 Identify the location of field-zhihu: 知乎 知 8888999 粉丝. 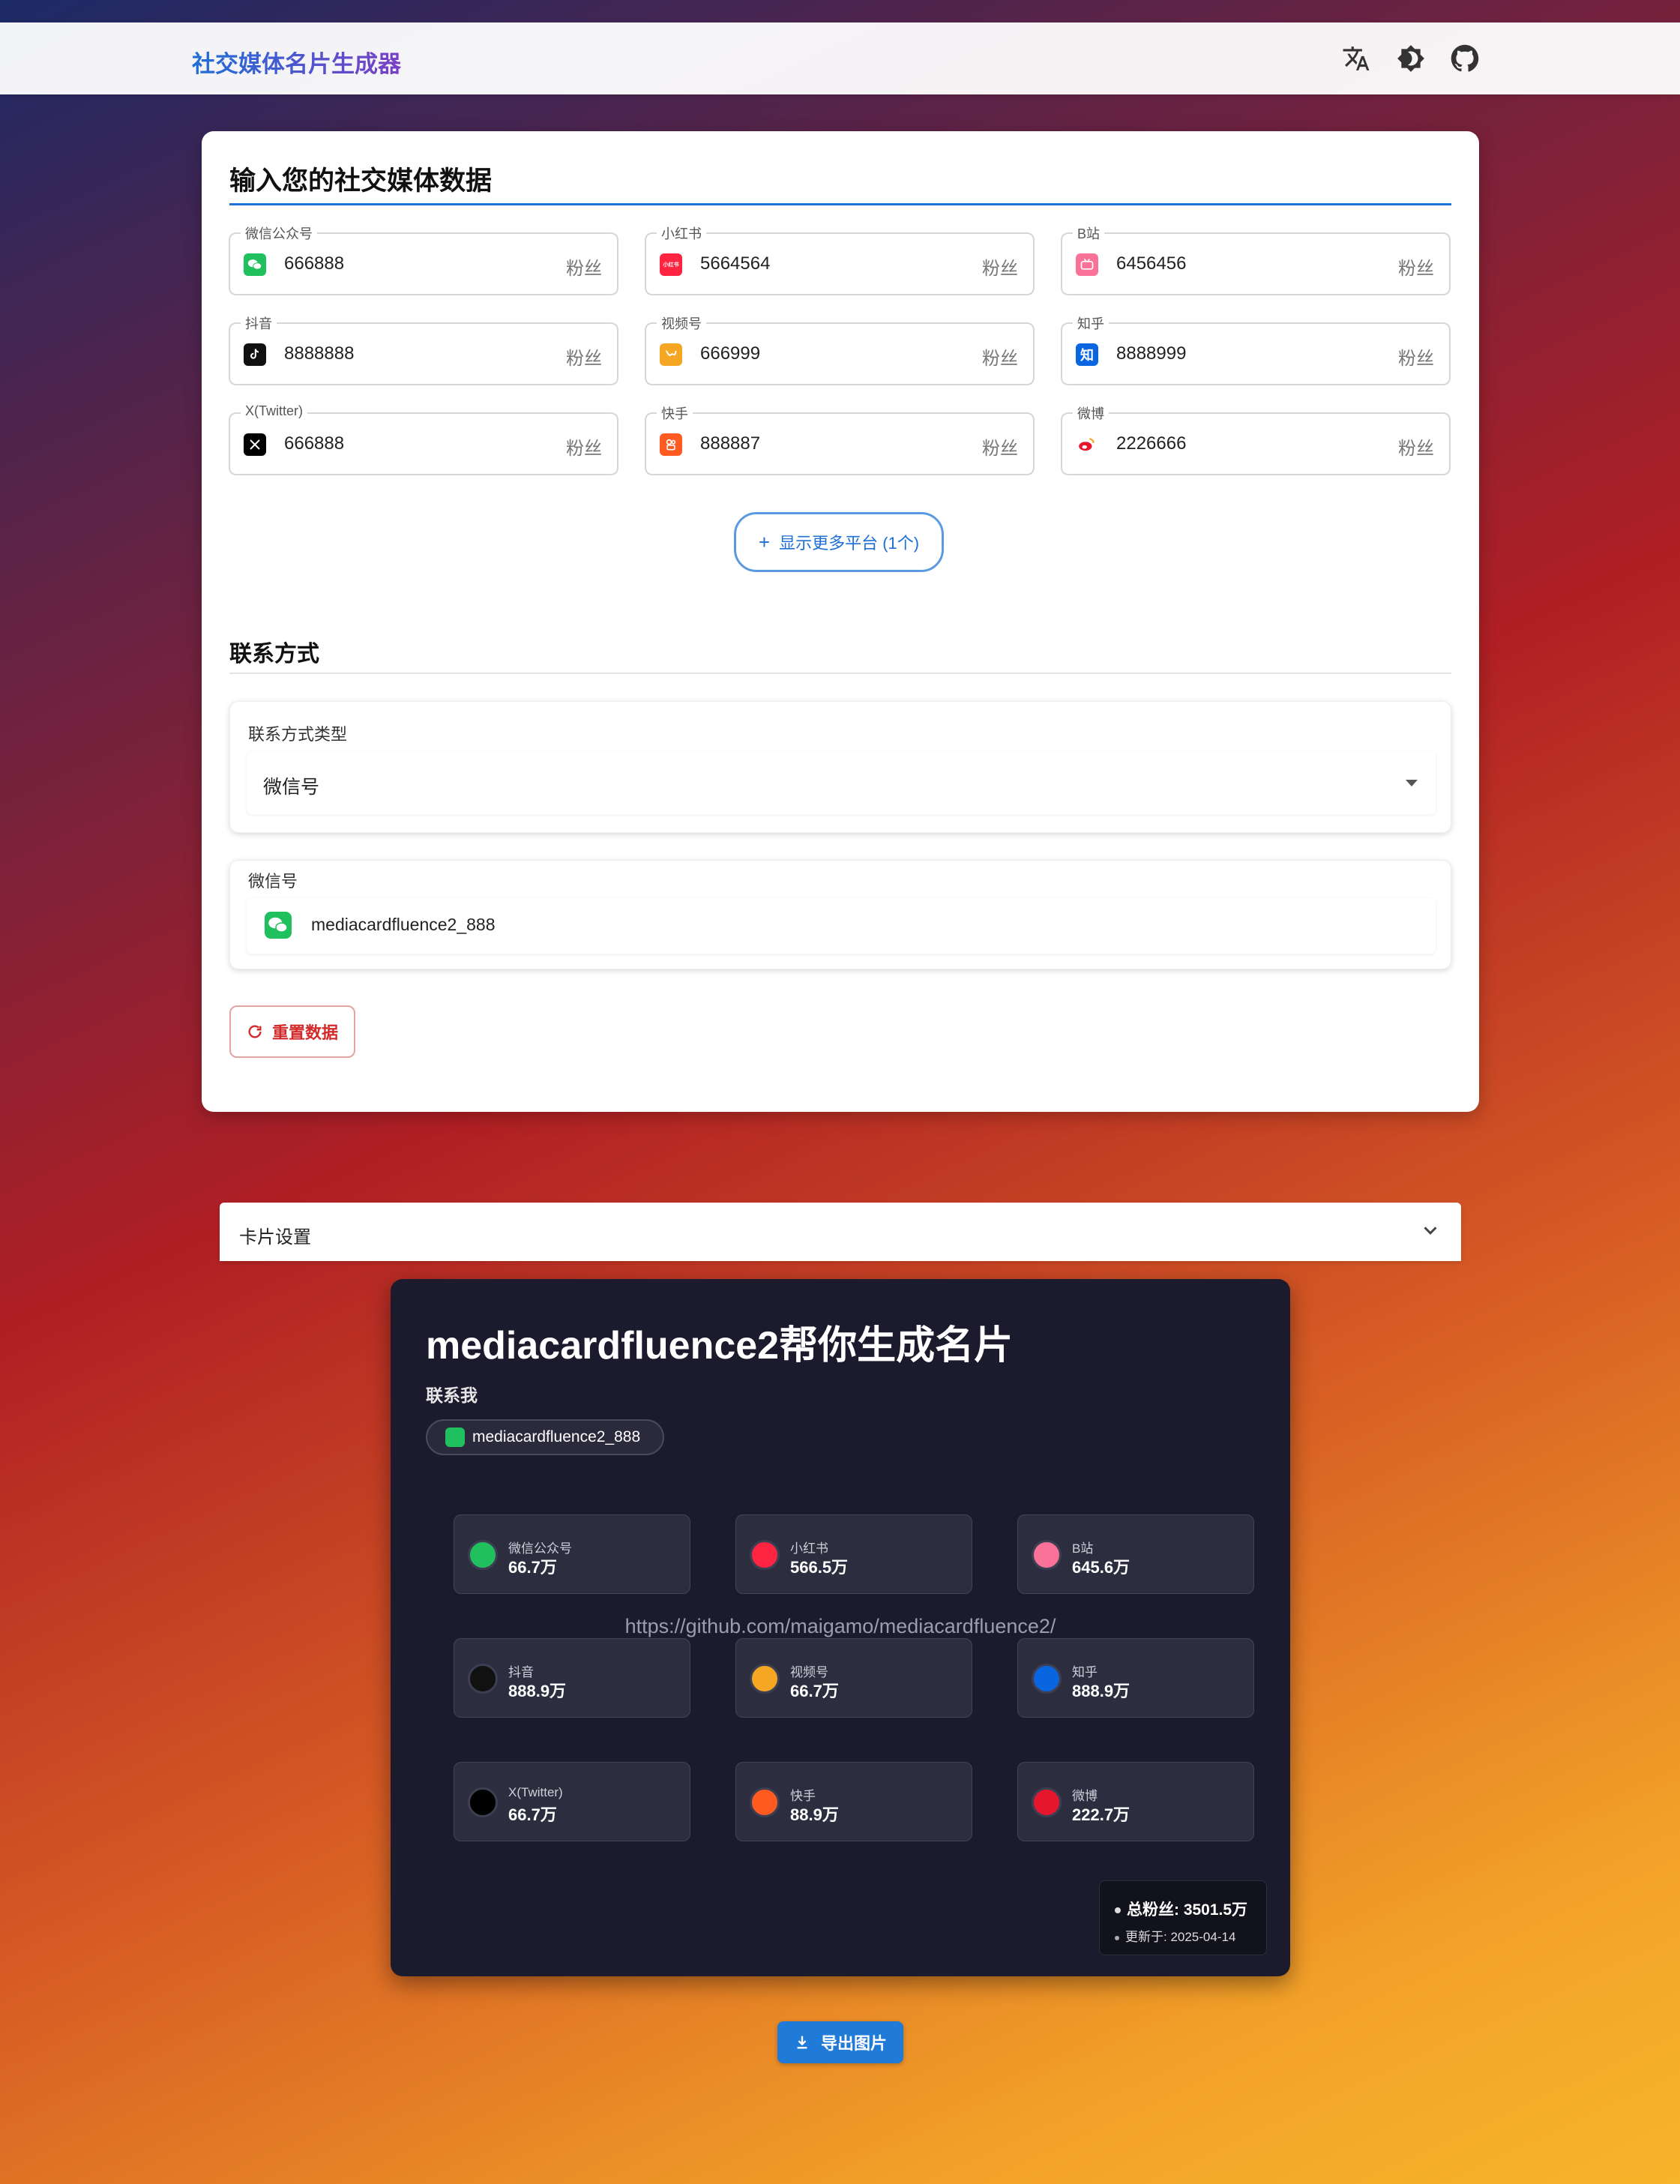
(1256, 349).